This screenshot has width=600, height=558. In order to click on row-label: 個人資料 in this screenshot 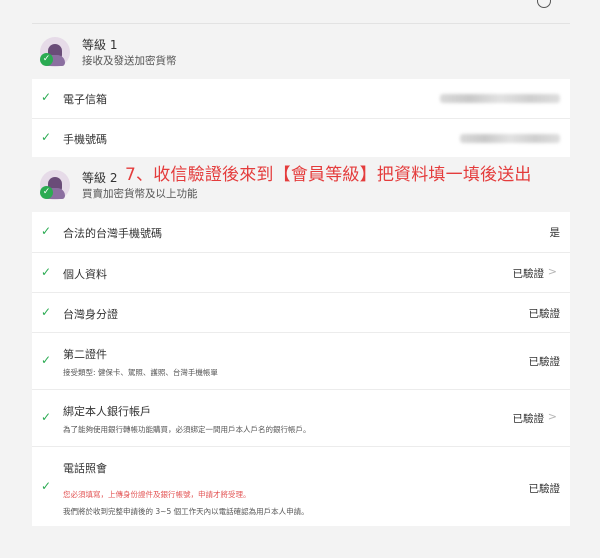, I will do `click(85, 274)`.